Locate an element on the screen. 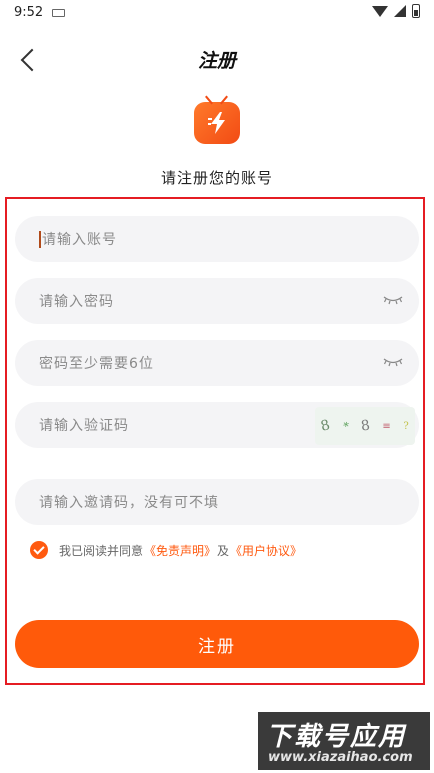  captcha-input: 请输入验证码 8 * 8 ≡ ? is located at coordinates (217, 425).